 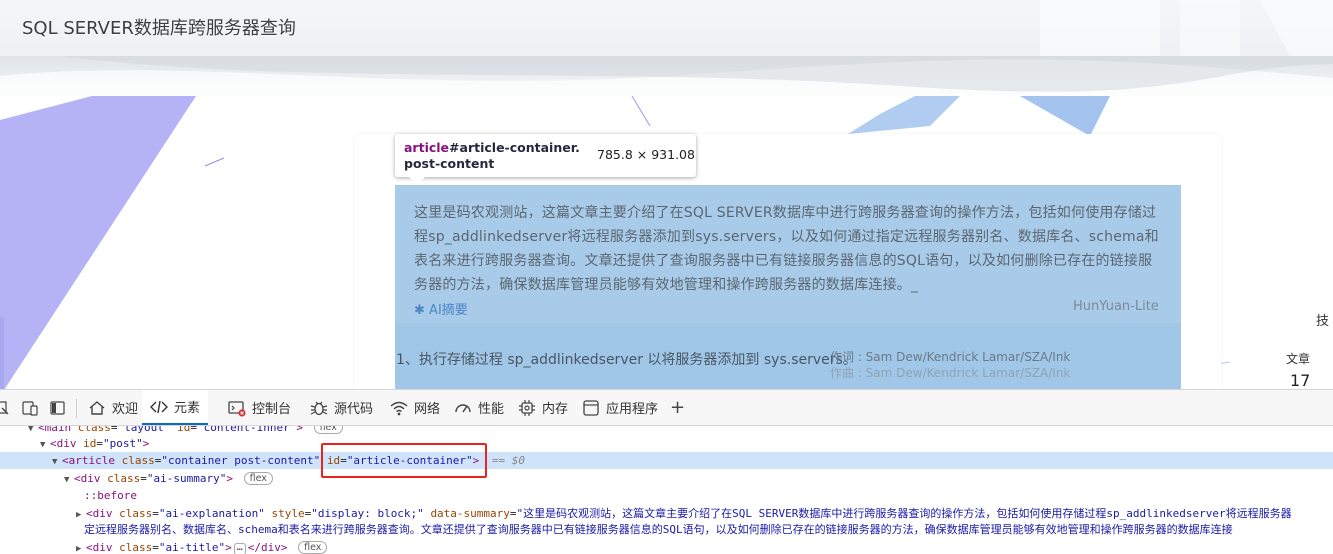 What do you see at coordinates (1284, 264) in the screenshot?
I see `sidebar-card` at bounding box center [1284, 264].